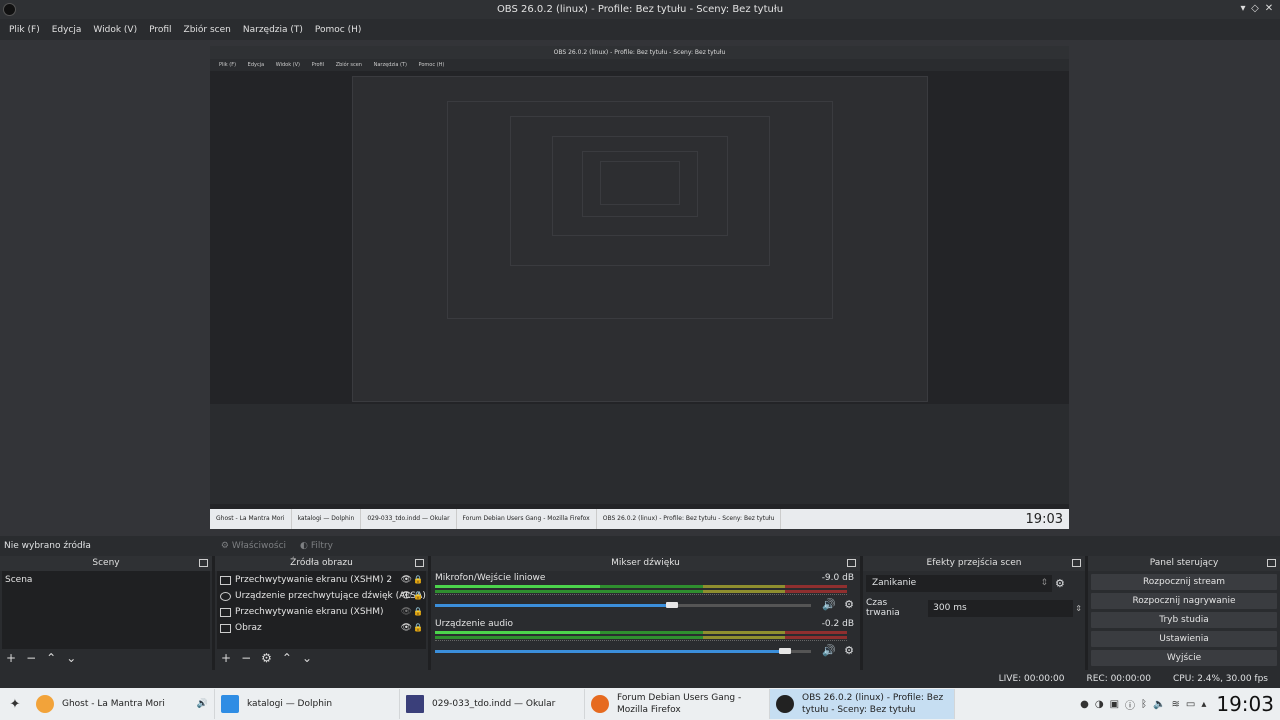  What do you see at coordinates (492, 704) in the screenshot?
I see `task-okular: 029-033_tdo.indd — Okular` at bounding box center [492, 704].